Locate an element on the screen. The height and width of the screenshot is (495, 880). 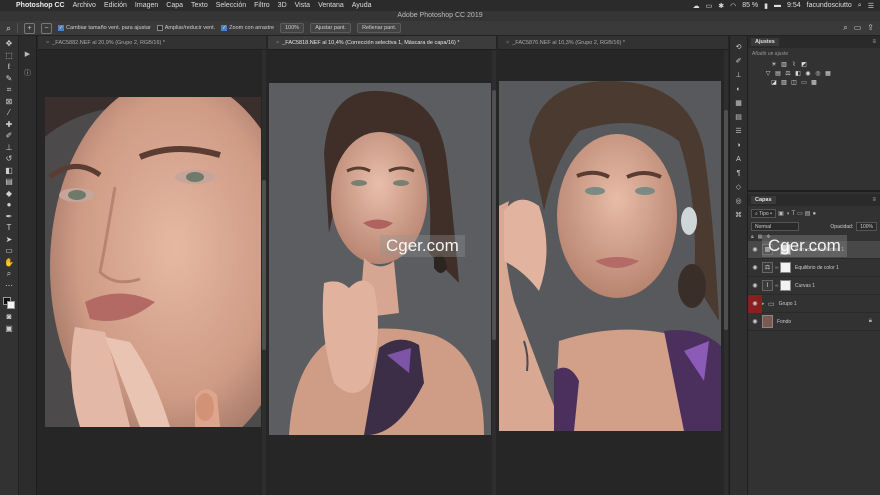
search-icon: ⌕ is located at coordinates (860, 6).